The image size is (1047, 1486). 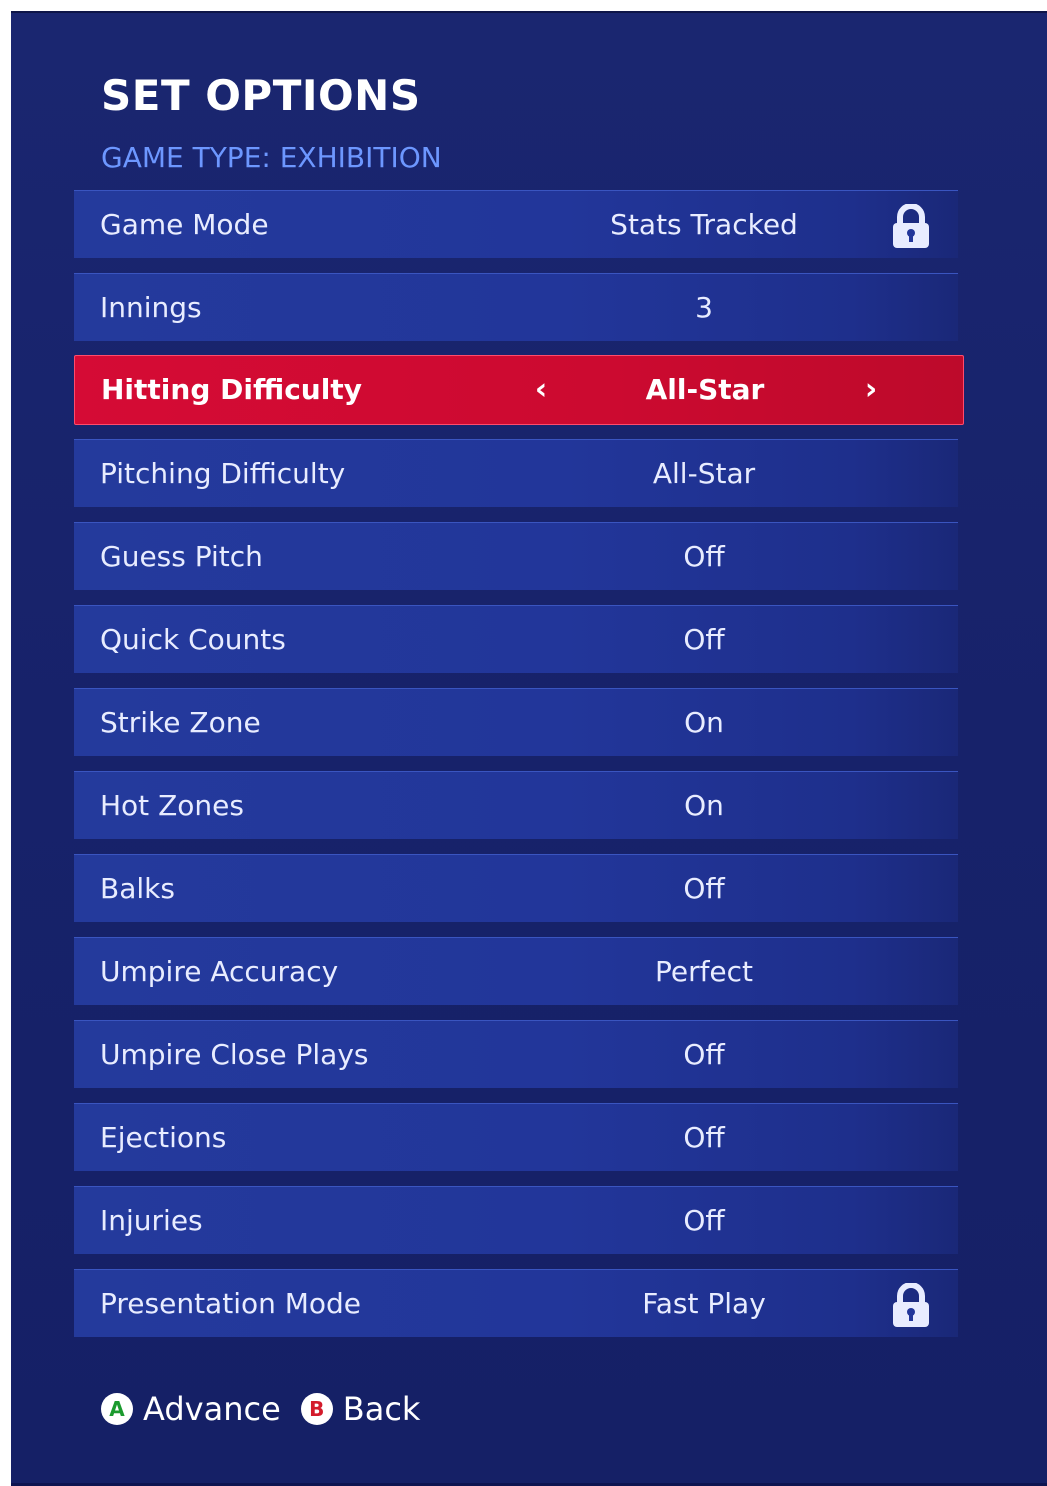 What do you see at coordinates (163, 1137) in the screenshot?
I see `option-label: Ejections` at bounding box center [163, 1137].